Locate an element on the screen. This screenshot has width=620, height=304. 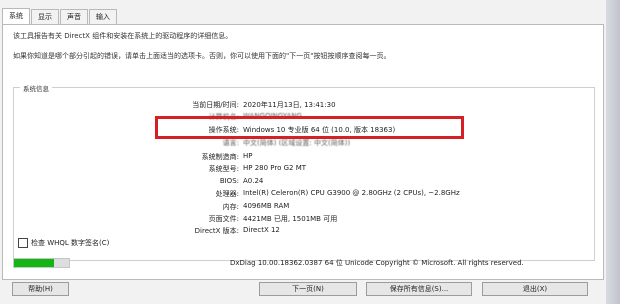
progress-fill is located at coordinates (34, 263).